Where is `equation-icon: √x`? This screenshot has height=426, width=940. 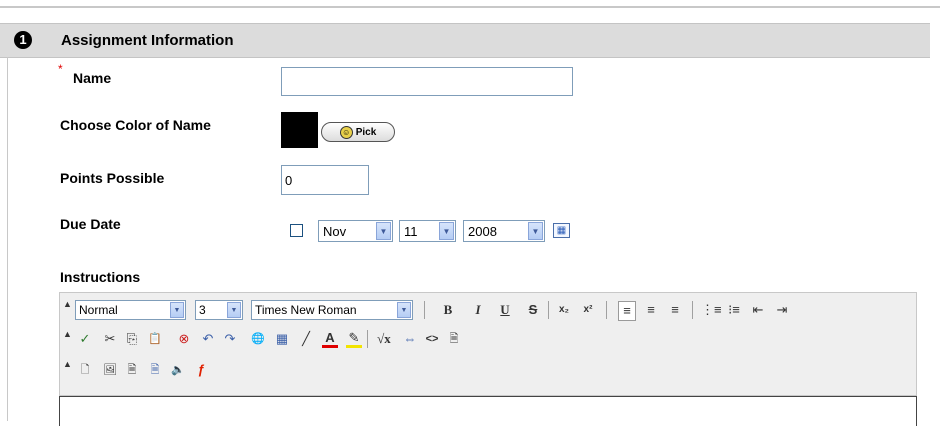 equation-icon: √x is located at coordinates (384, 339).